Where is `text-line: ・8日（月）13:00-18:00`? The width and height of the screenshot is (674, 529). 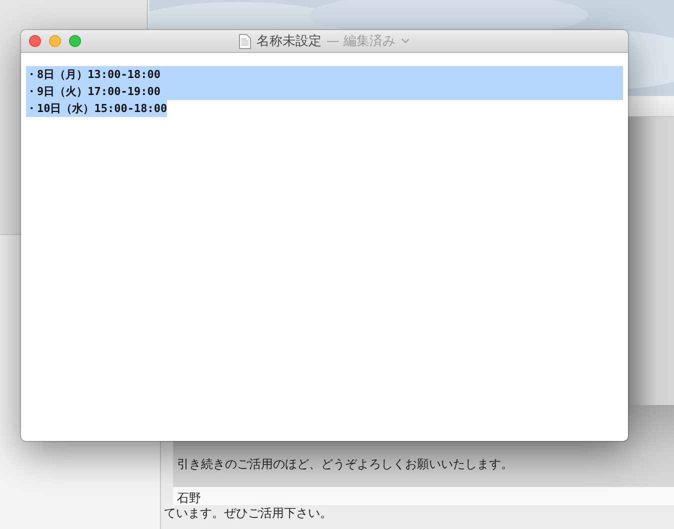
text-line: ・8日（月）13:00-18:00 is located at coordinates (93, 75).